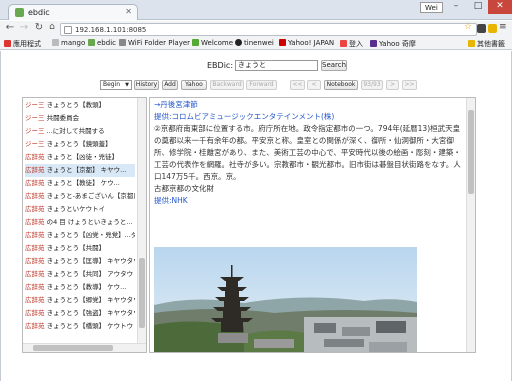  Describe the element at coordinates (7, 43) in the screenshot. I see `apps-grid-icon` at that location.